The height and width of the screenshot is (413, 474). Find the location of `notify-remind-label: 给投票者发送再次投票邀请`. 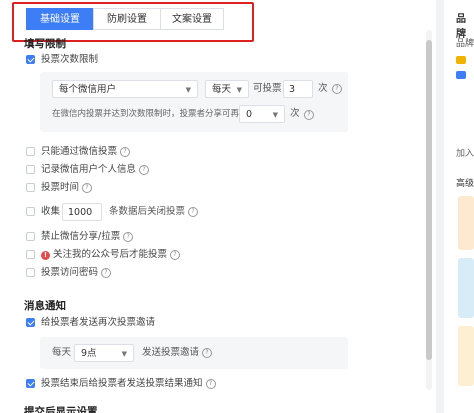

notify-remind-label: 给投票者发送再次投票邀请 is located at coordinates (98, 322).